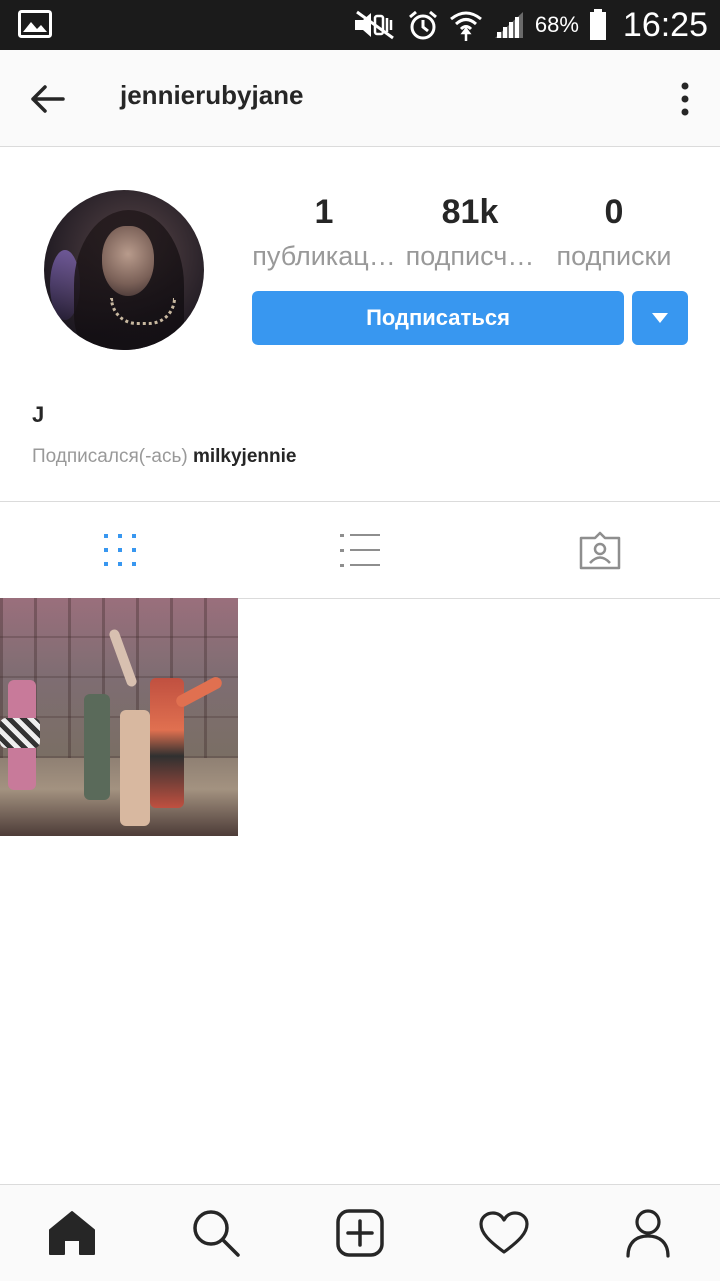 The image size is (720, 1281). Describe the element at coordinates (245, 456) in the screenshot. I see `followed-by-user-link: milkyjennie` at that location.